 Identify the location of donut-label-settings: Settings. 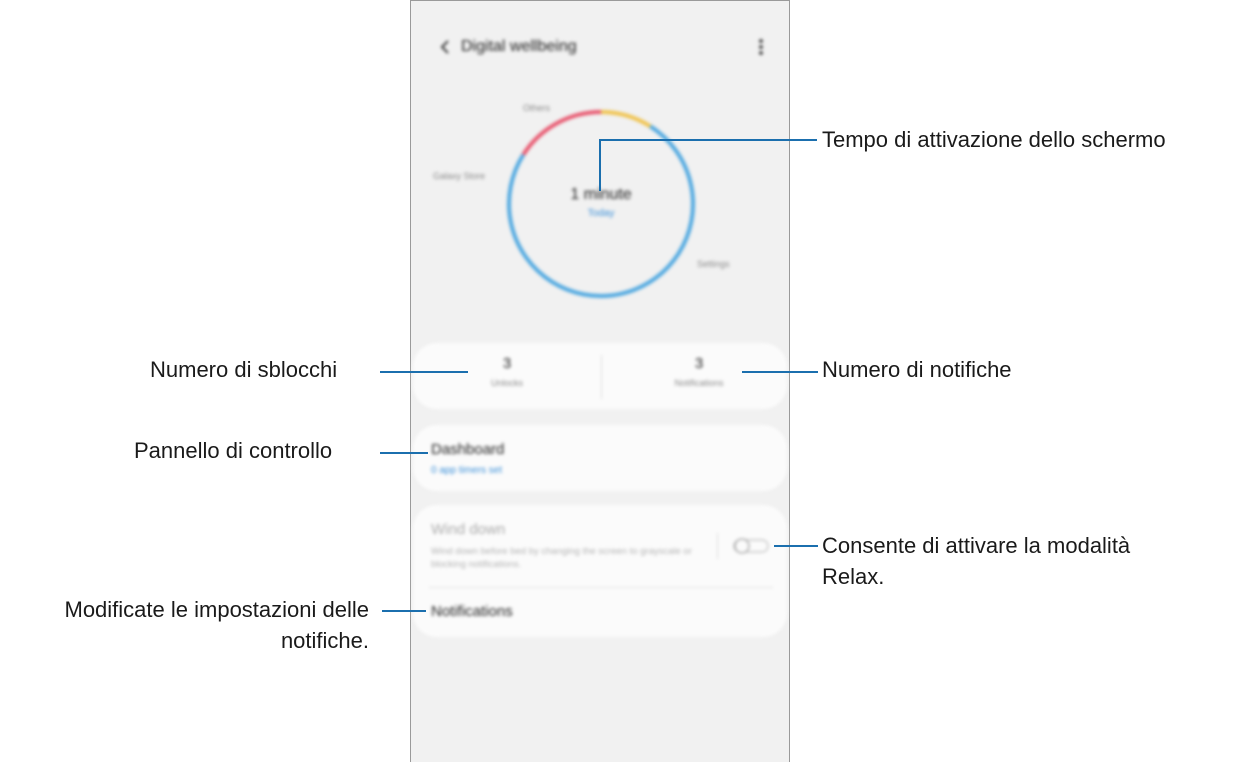
(713, 264).